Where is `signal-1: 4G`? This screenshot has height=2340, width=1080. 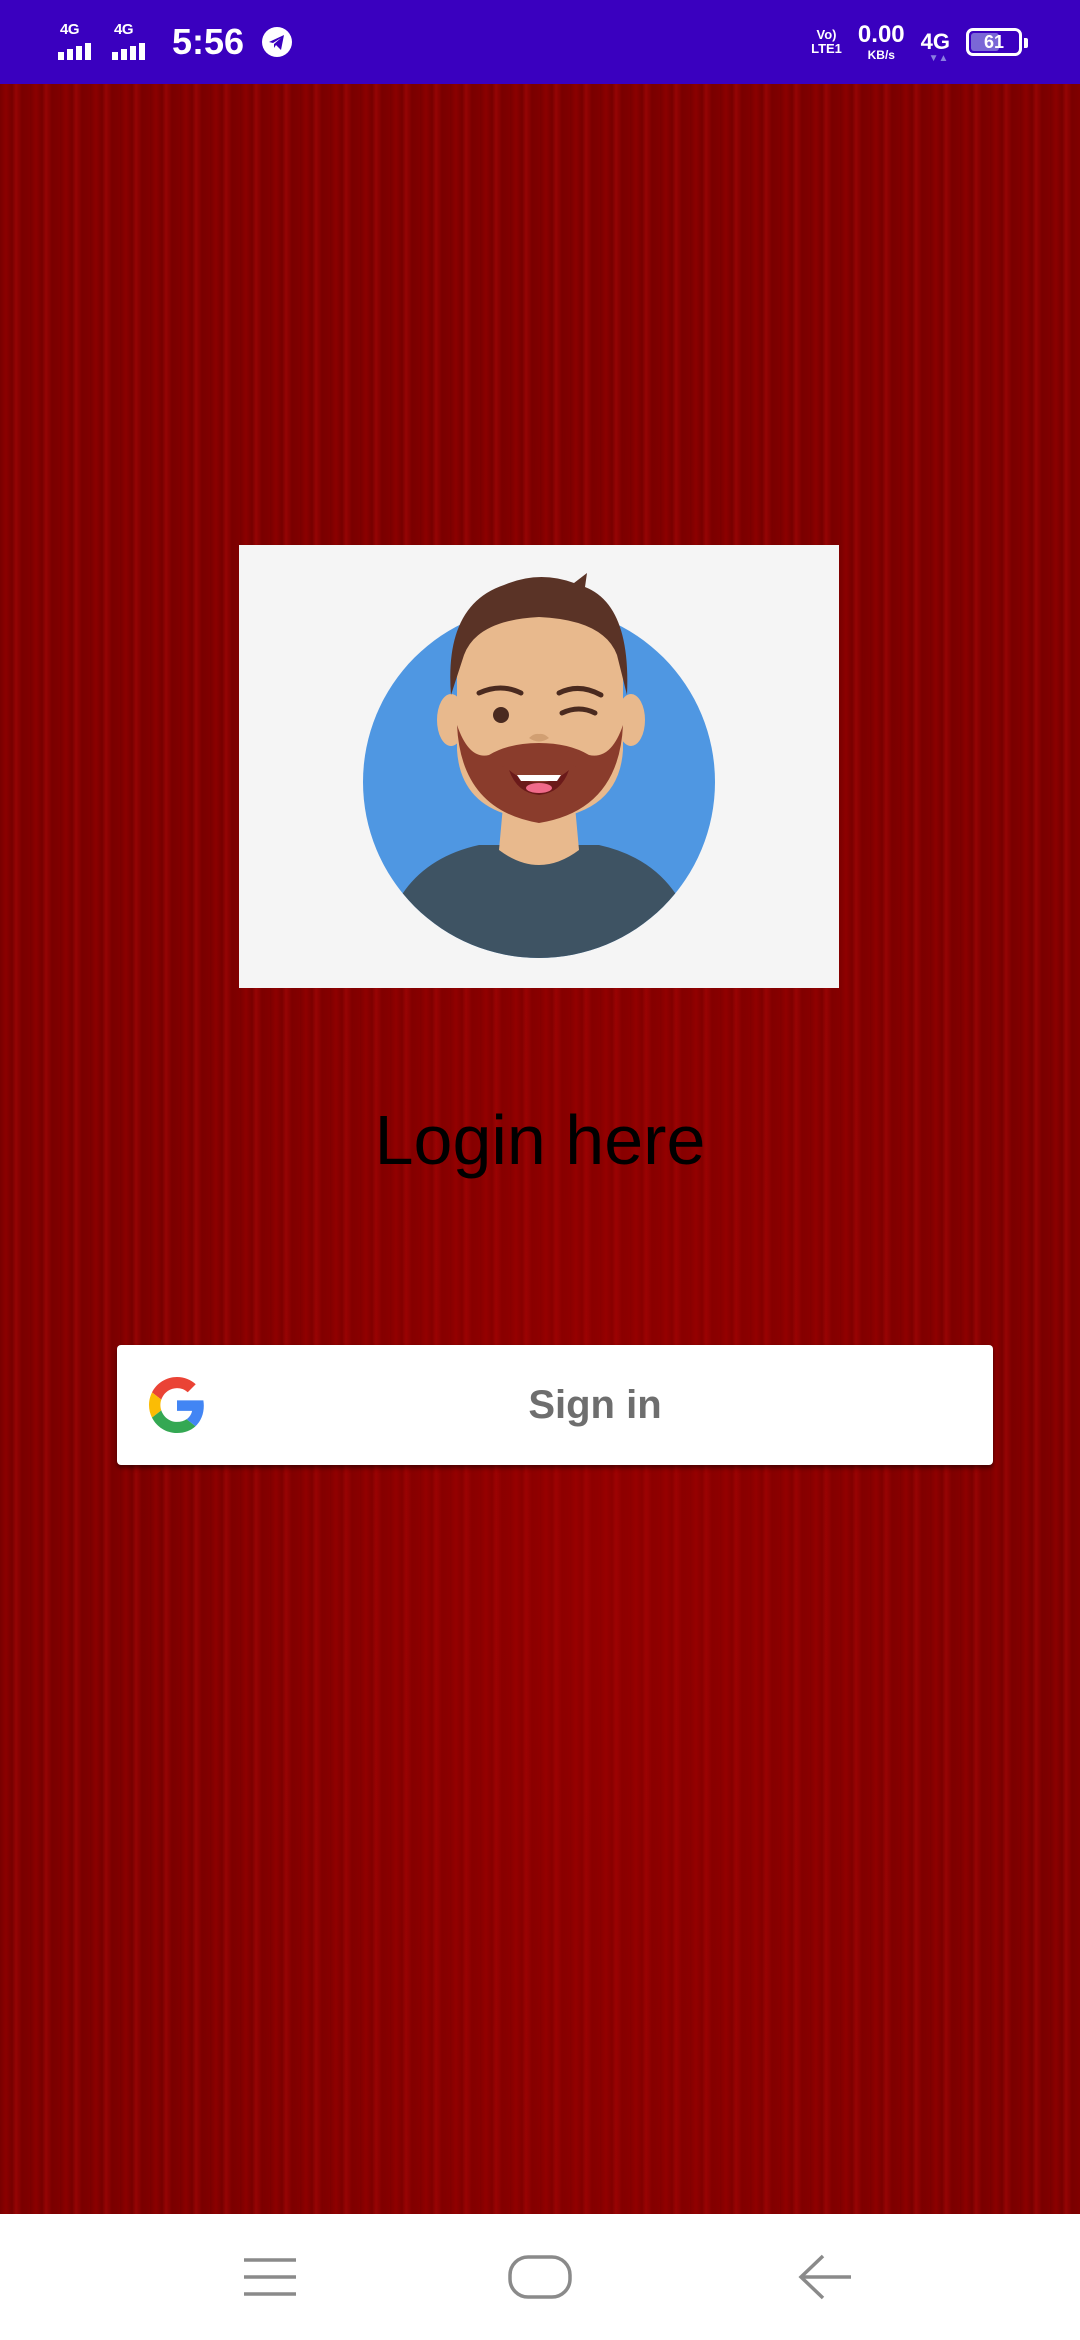 signal-1: 4G is located at coordinates (78, 42).